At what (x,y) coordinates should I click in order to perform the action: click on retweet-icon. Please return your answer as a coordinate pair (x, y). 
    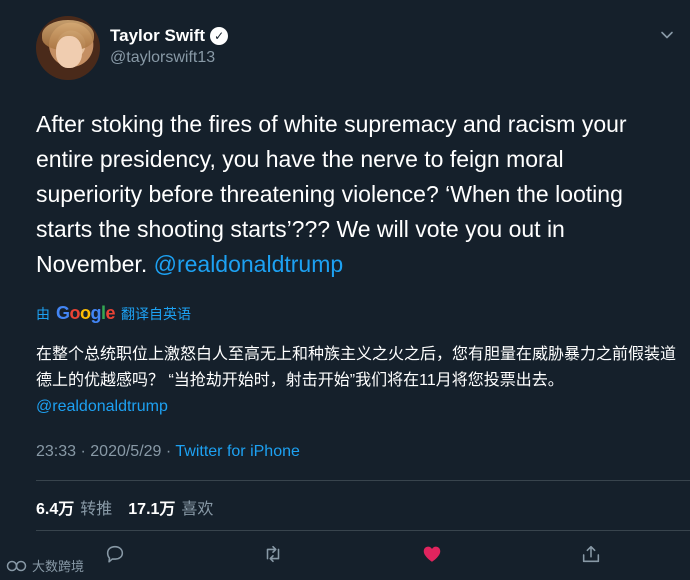
    Looking at the image, I should click on (273, 554).